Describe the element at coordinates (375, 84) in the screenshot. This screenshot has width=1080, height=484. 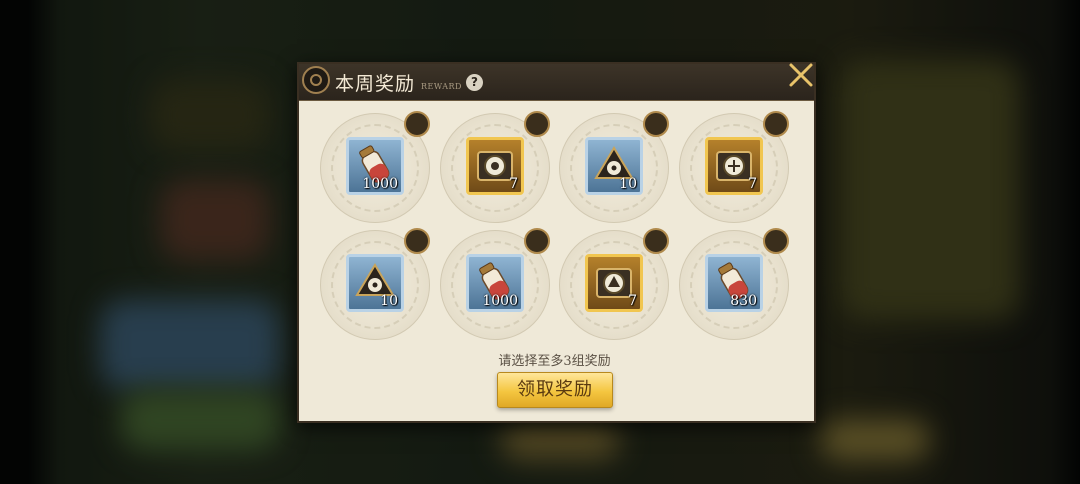
I see `dialog-title: 本周奖励` at that location.